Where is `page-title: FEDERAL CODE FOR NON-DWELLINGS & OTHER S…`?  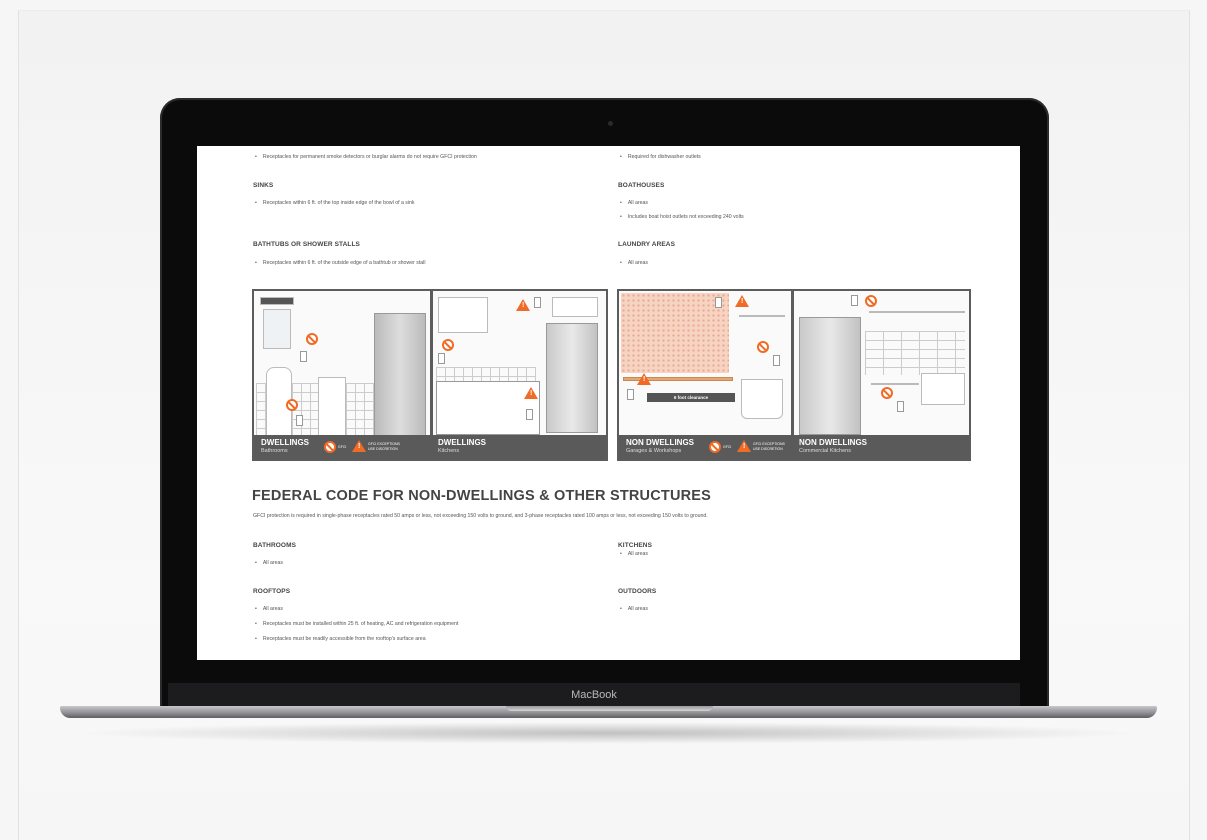
page-title: FEDERAL CODE FOR NON-DWELLINGS & OTHER S… is located at coordinates (482, 496).